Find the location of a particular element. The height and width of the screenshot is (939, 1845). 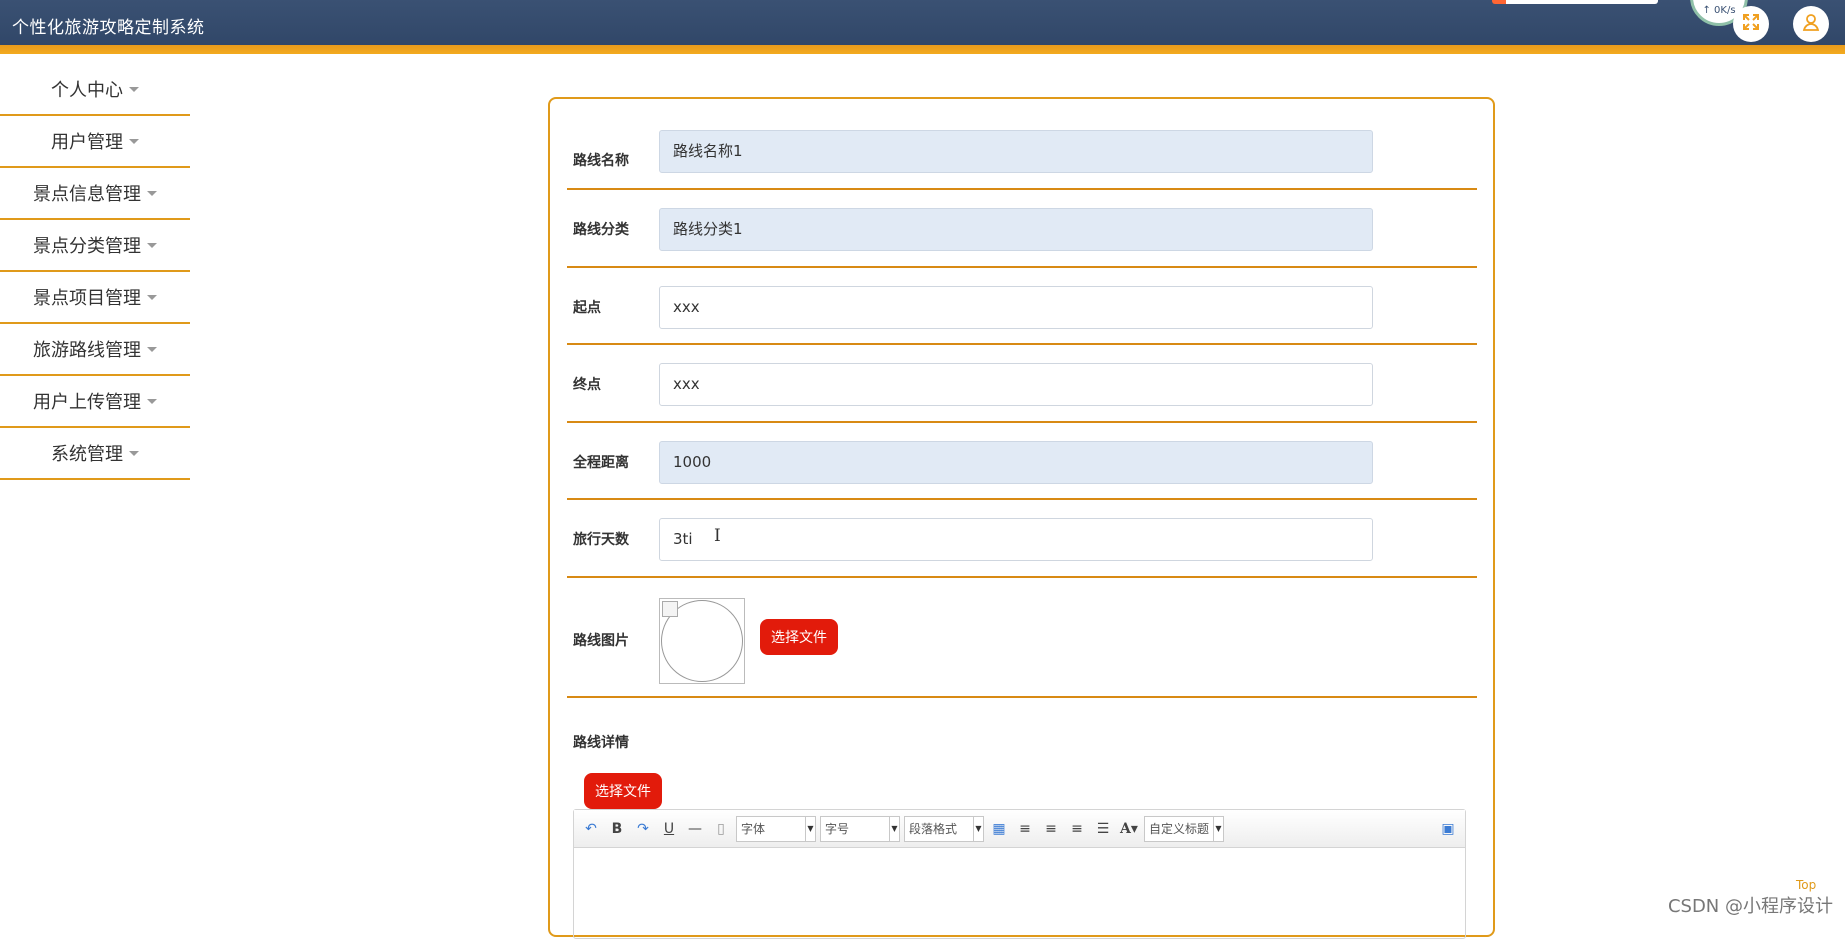

user-icon is located at coordinates (1811, 24).